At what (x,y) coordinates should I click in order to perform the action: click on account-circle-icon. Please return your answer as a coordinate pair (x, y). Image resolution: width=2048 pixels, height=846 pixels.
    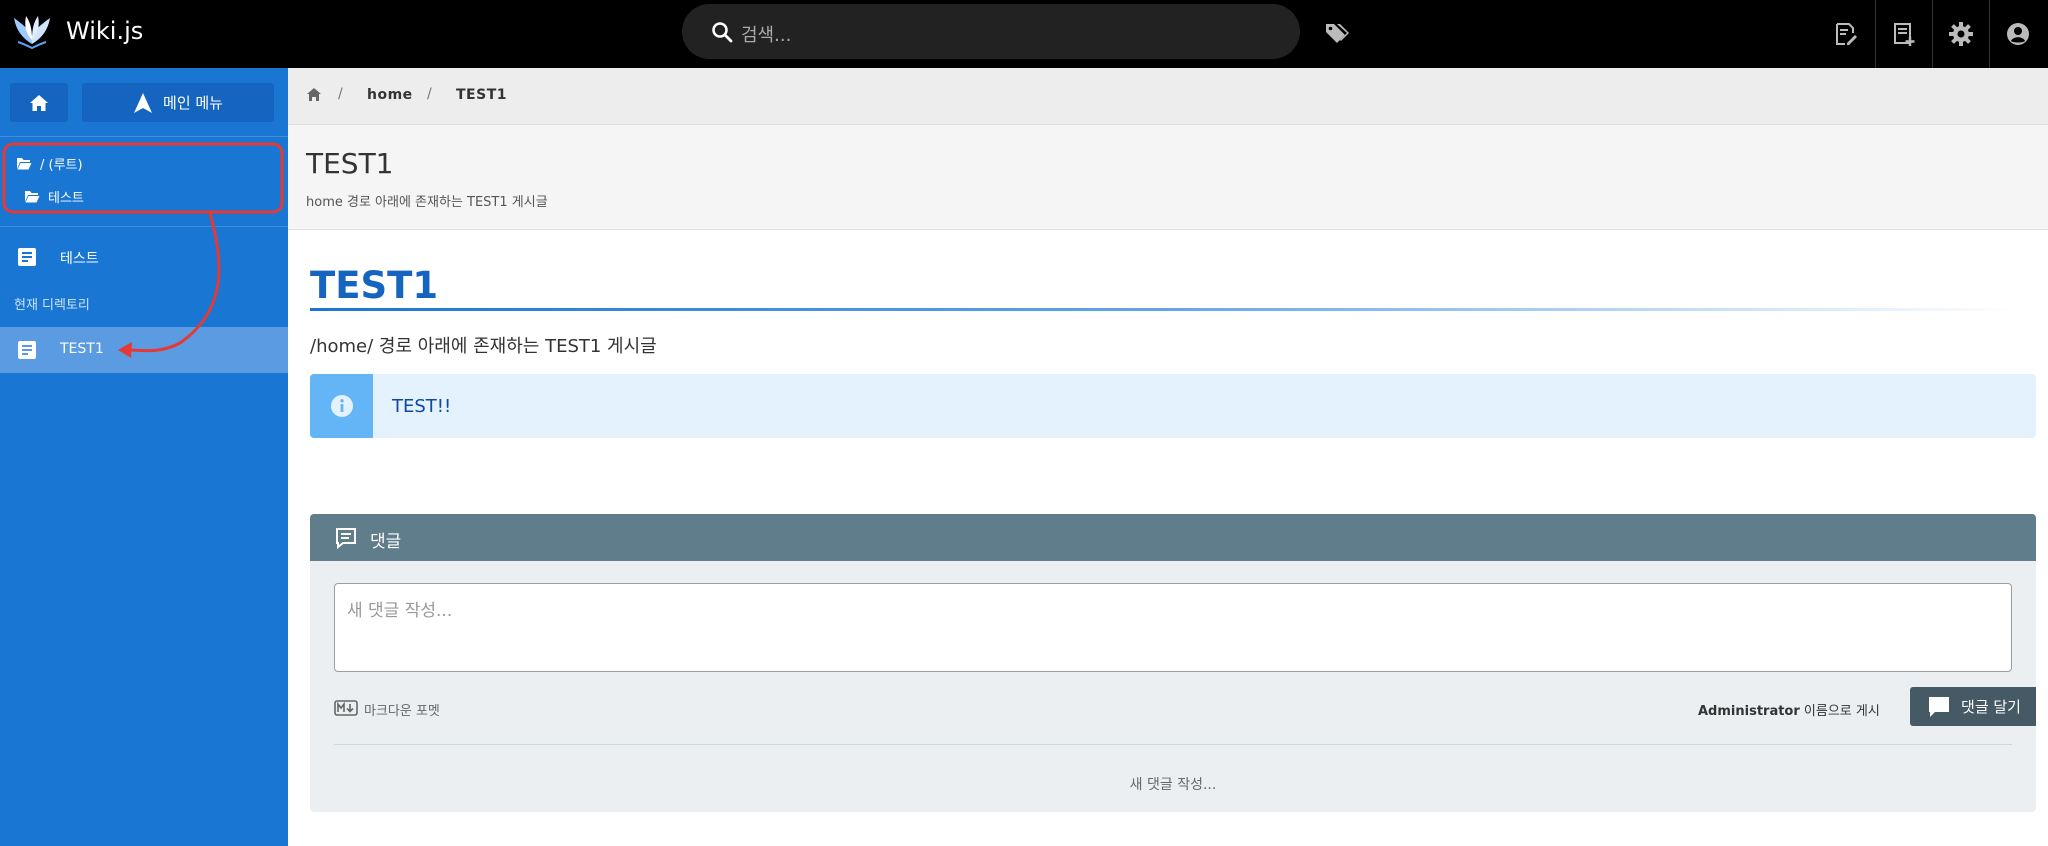
    Looking at the image, I should click on (2018, 34).